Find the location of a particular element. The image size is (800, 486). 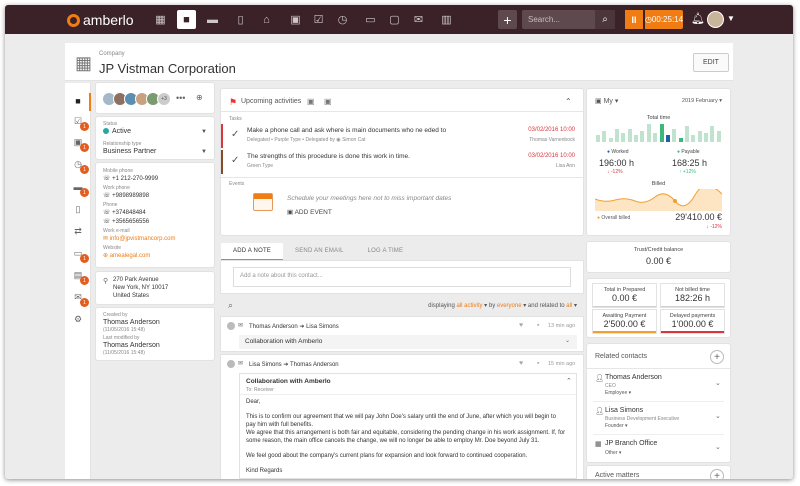

overall-change: ↓ -12% is located at coordinates (714, 227).